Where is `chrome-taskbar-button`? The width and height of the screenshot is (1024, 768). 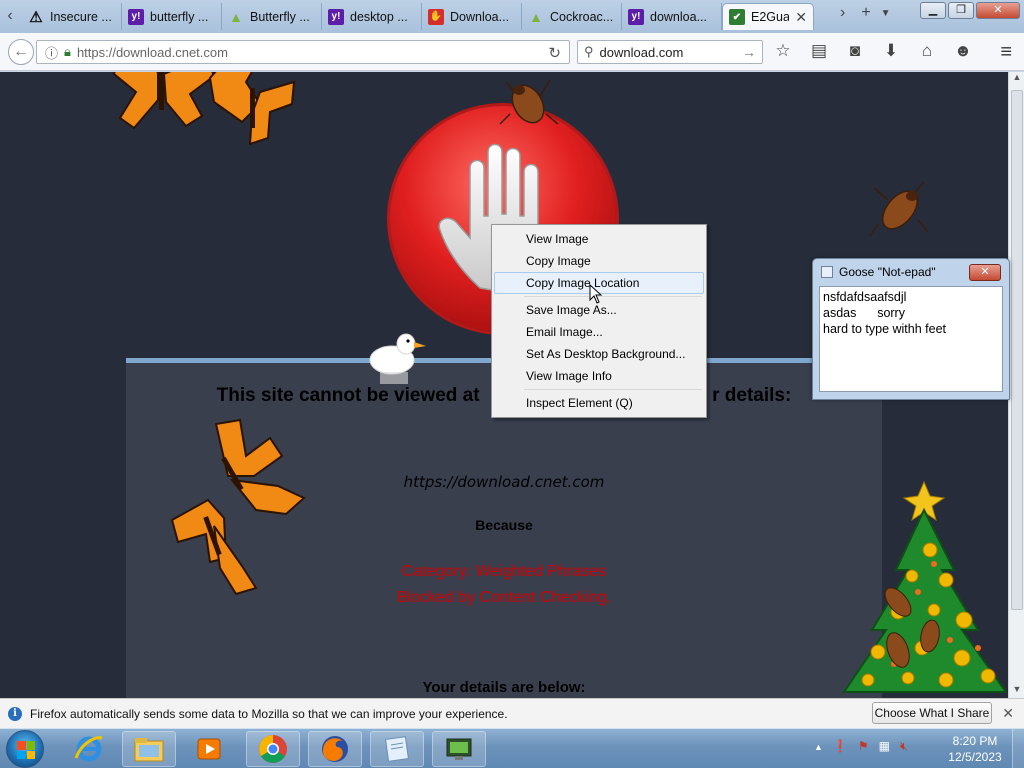
chrome-taskbar-button is located at coordinates (273, 749).